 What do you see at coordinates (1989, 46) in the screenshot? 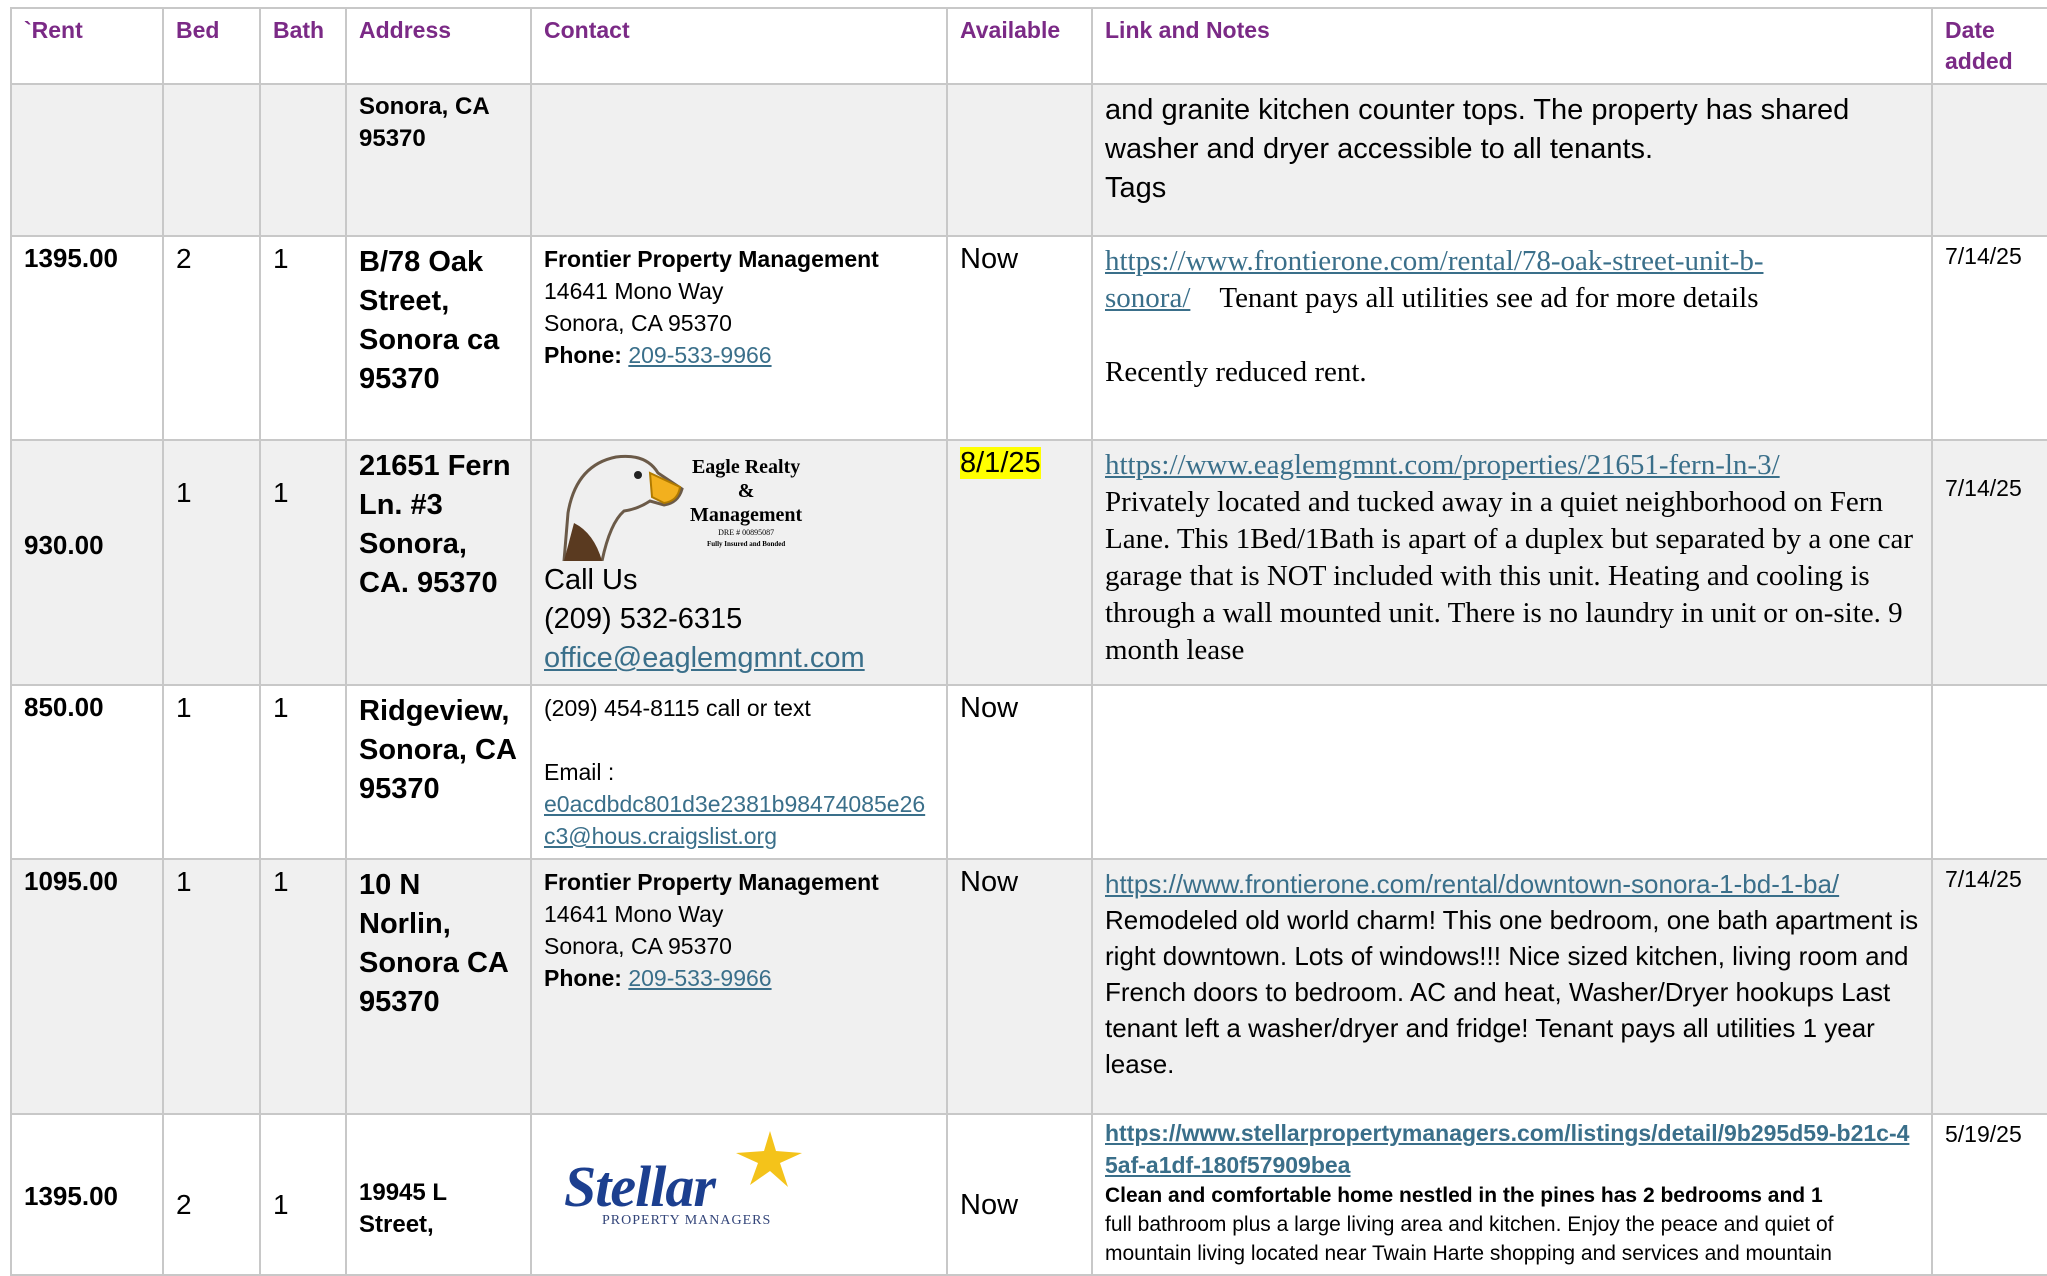
I see `header-date: Date added` at bounding box center [1989, 46].